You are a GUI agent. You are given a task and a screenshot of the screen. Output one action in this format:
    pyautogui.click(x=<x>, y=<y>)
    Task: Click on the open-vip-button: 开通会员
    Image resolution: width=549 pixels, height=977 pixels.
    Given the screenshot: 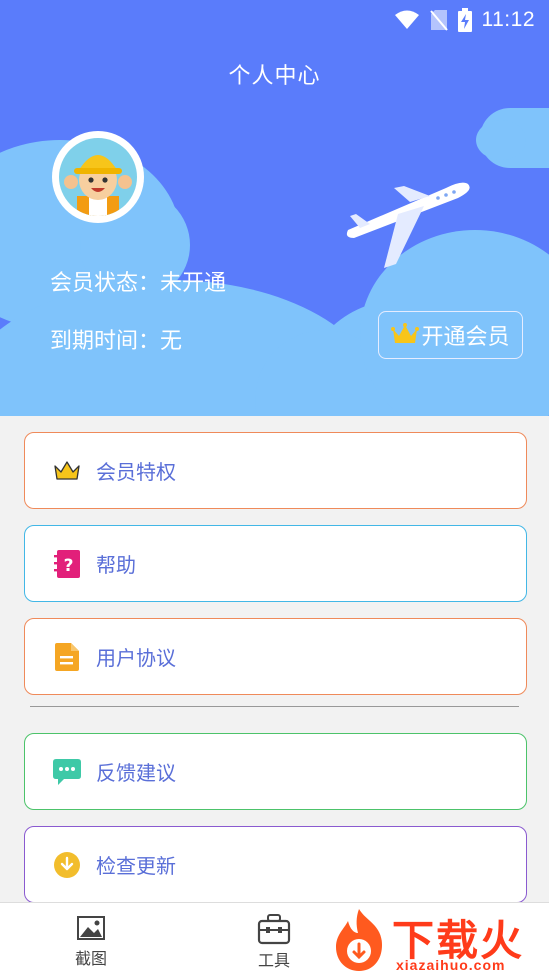 What is the action you would take?
    pyautogui.click(x=450, y=335)
    